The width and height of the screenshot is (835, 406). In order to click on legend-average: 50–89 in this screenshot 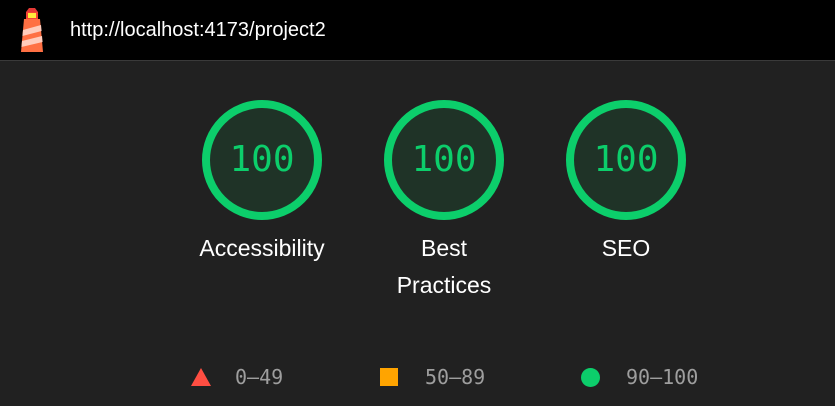, I will do `click(432, 377)`.